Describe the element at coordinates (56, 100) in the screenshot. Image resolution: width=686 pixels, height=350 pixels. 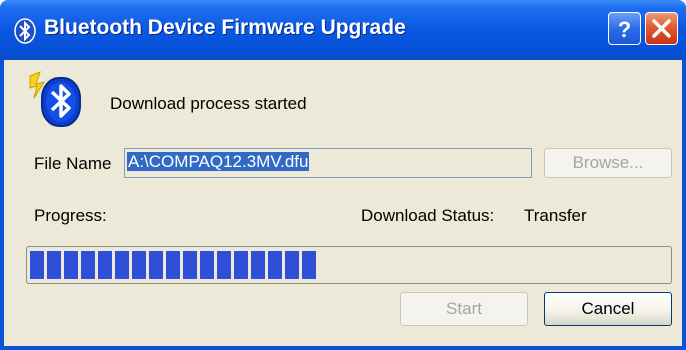
I see `bluetooth-device-icon` at that location.